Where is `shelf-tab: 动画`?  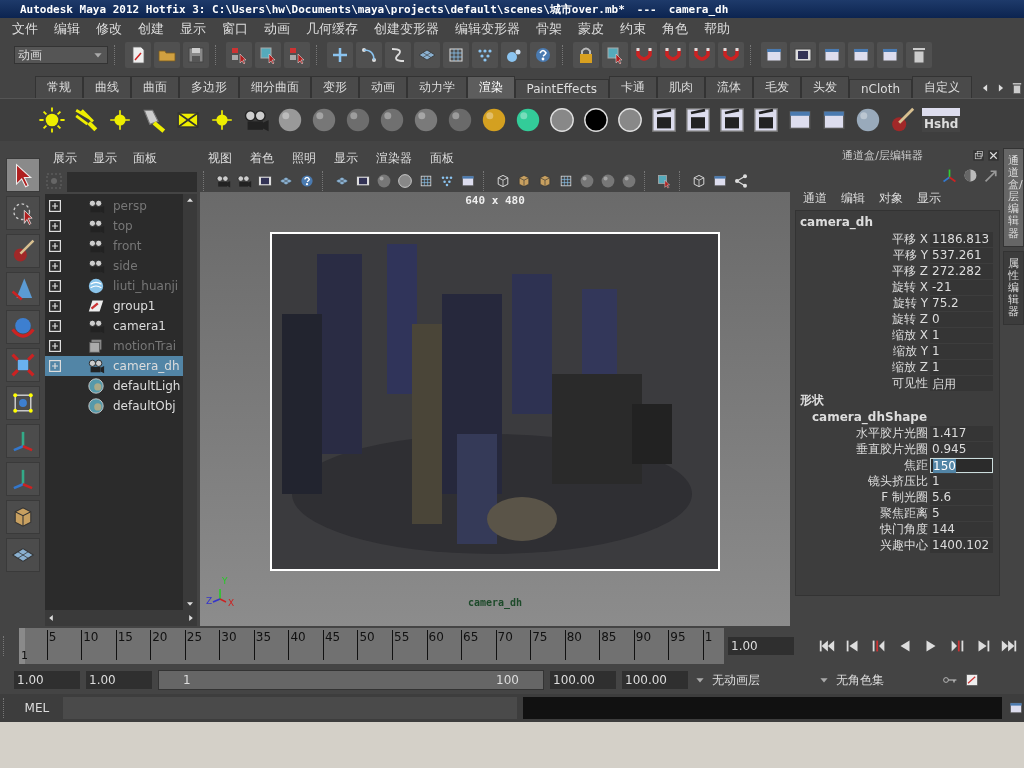 shelf-tab: 动画 is located at coordinates (382, 87).